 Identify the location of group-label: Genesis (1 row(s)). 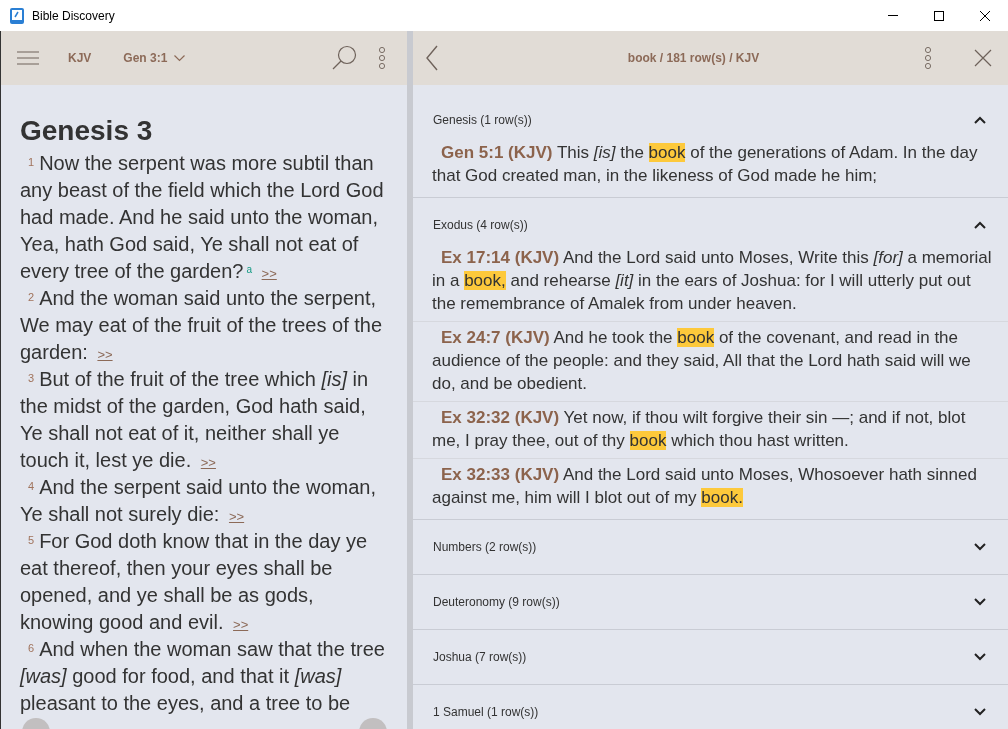
(482, 120).